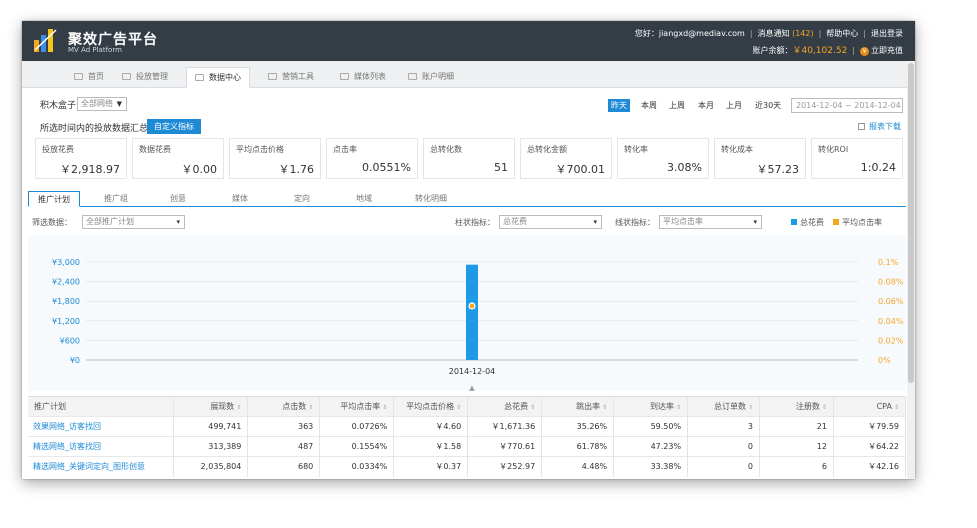 The width and height of the screenshot is (977, 528). What do you see at coordinates (363, 77) in the screenshot?
I see `tab-media: 媒体列表` at bounding box center [363, 77].